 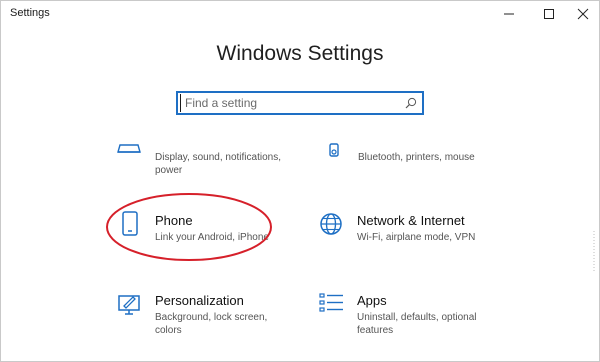 I want to click on search-box, so click(x=300, y=103).